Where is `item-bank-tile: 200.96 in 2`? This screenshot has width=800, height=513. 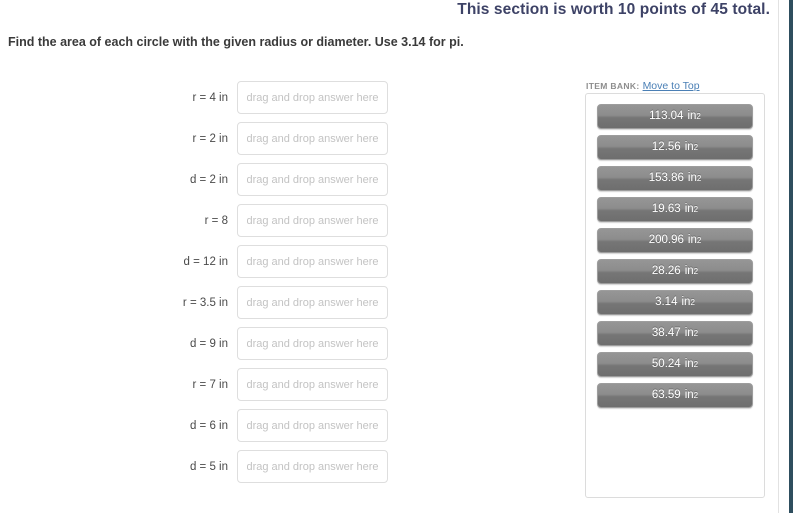 item-bank-tile: 200.96 in 2 is located at coordinates (675, 240).